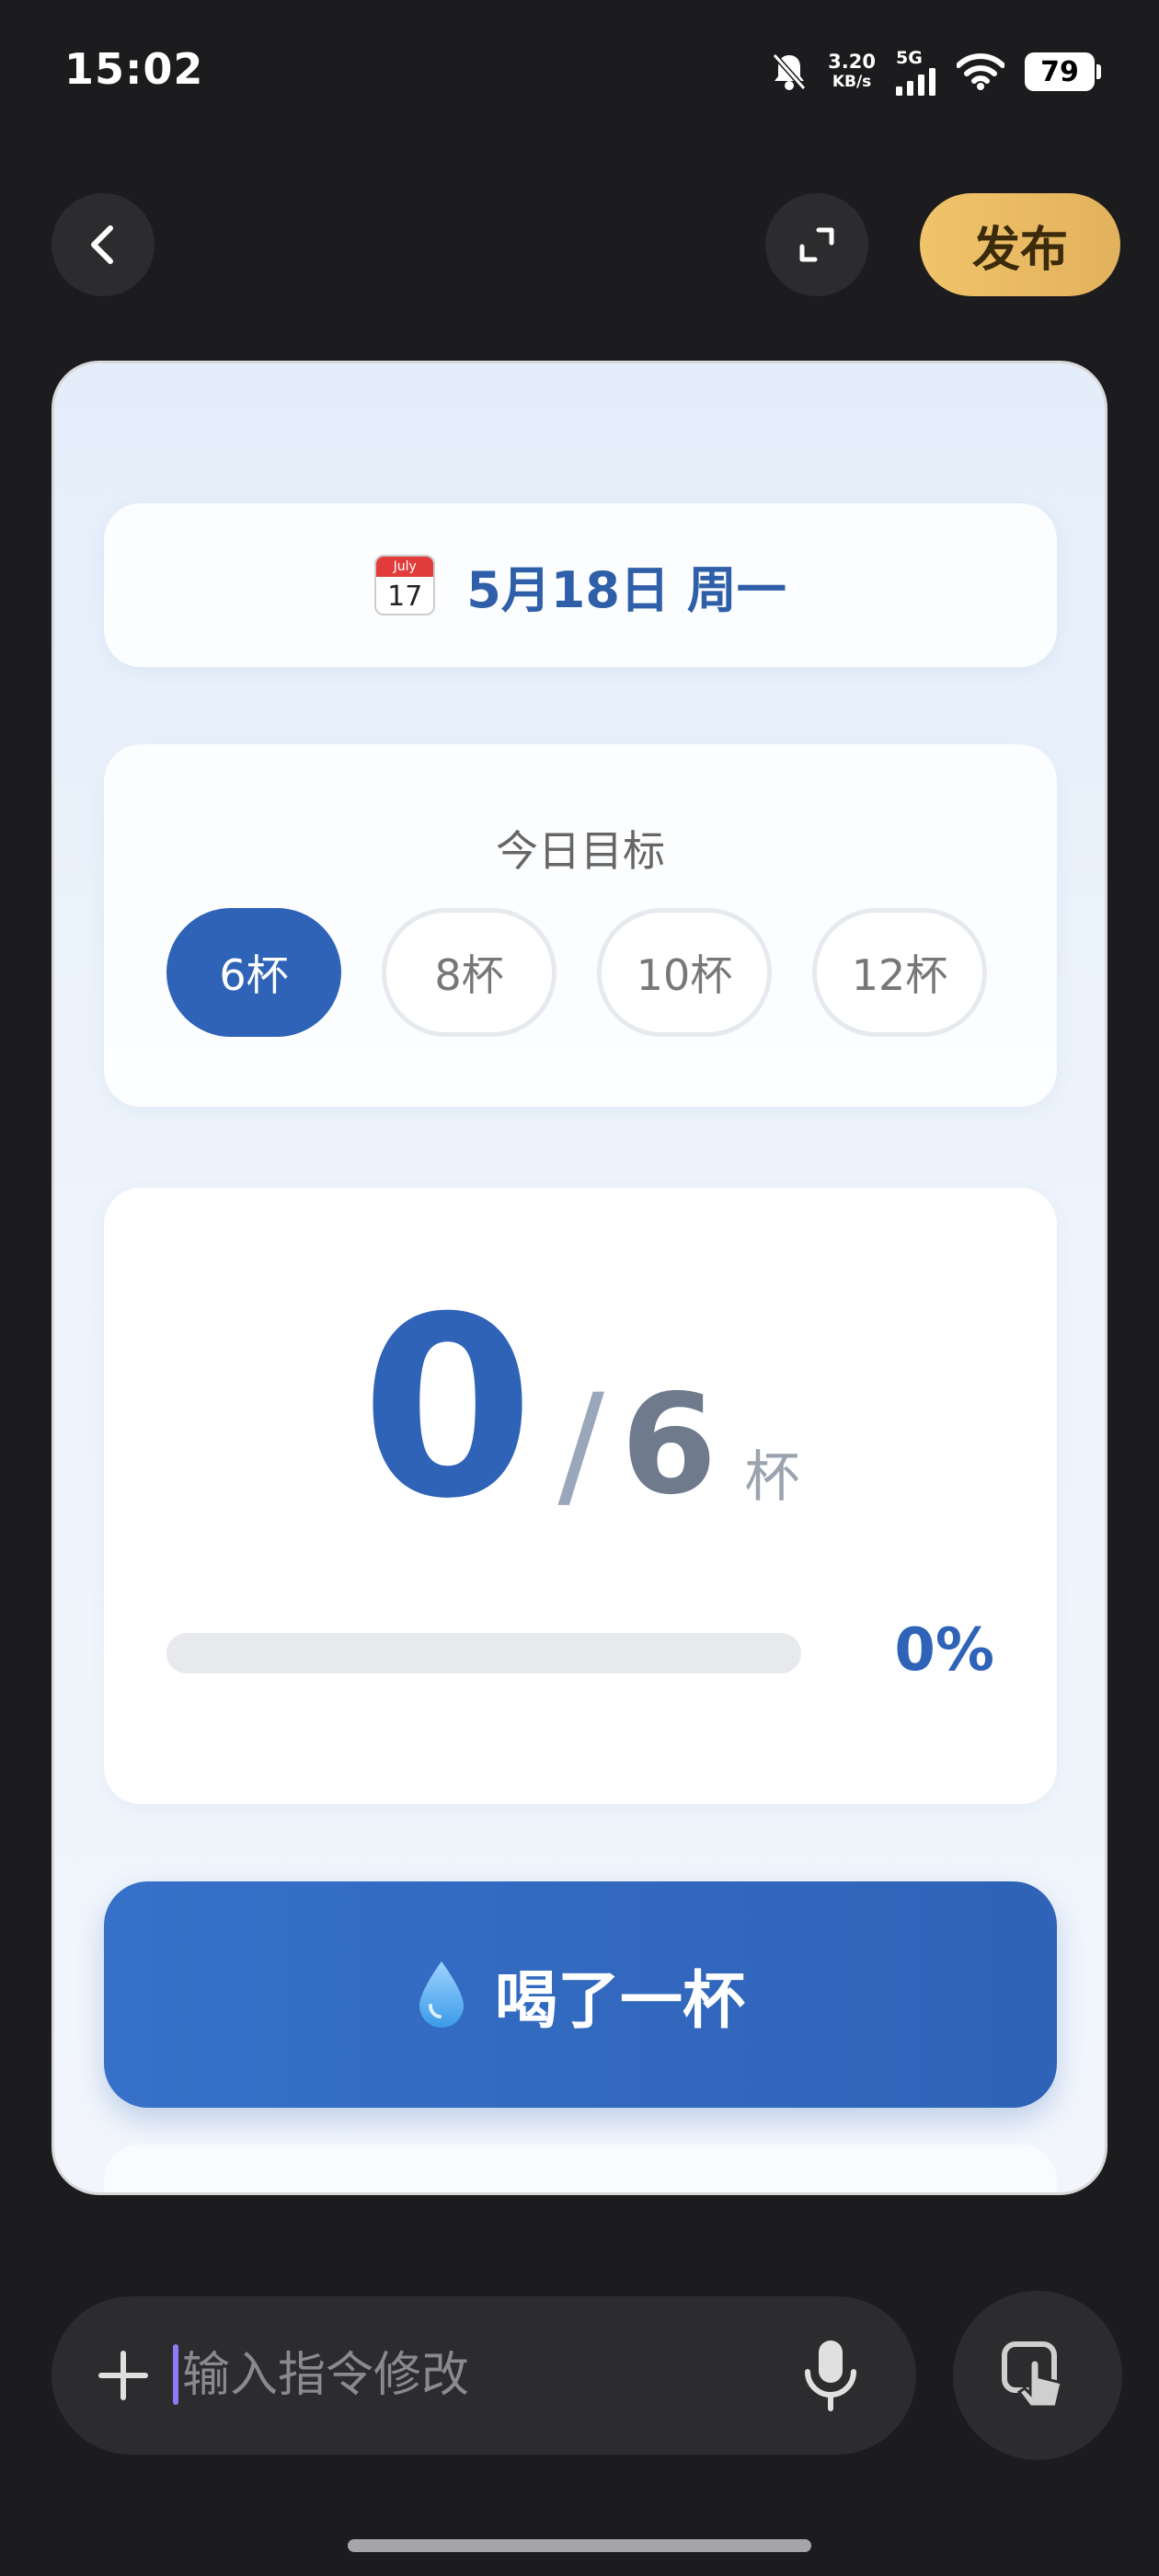  What do you see at coordinates (980, 71) in the screenshot?
I see `wifi-icon` at bounding box center [980, 71].